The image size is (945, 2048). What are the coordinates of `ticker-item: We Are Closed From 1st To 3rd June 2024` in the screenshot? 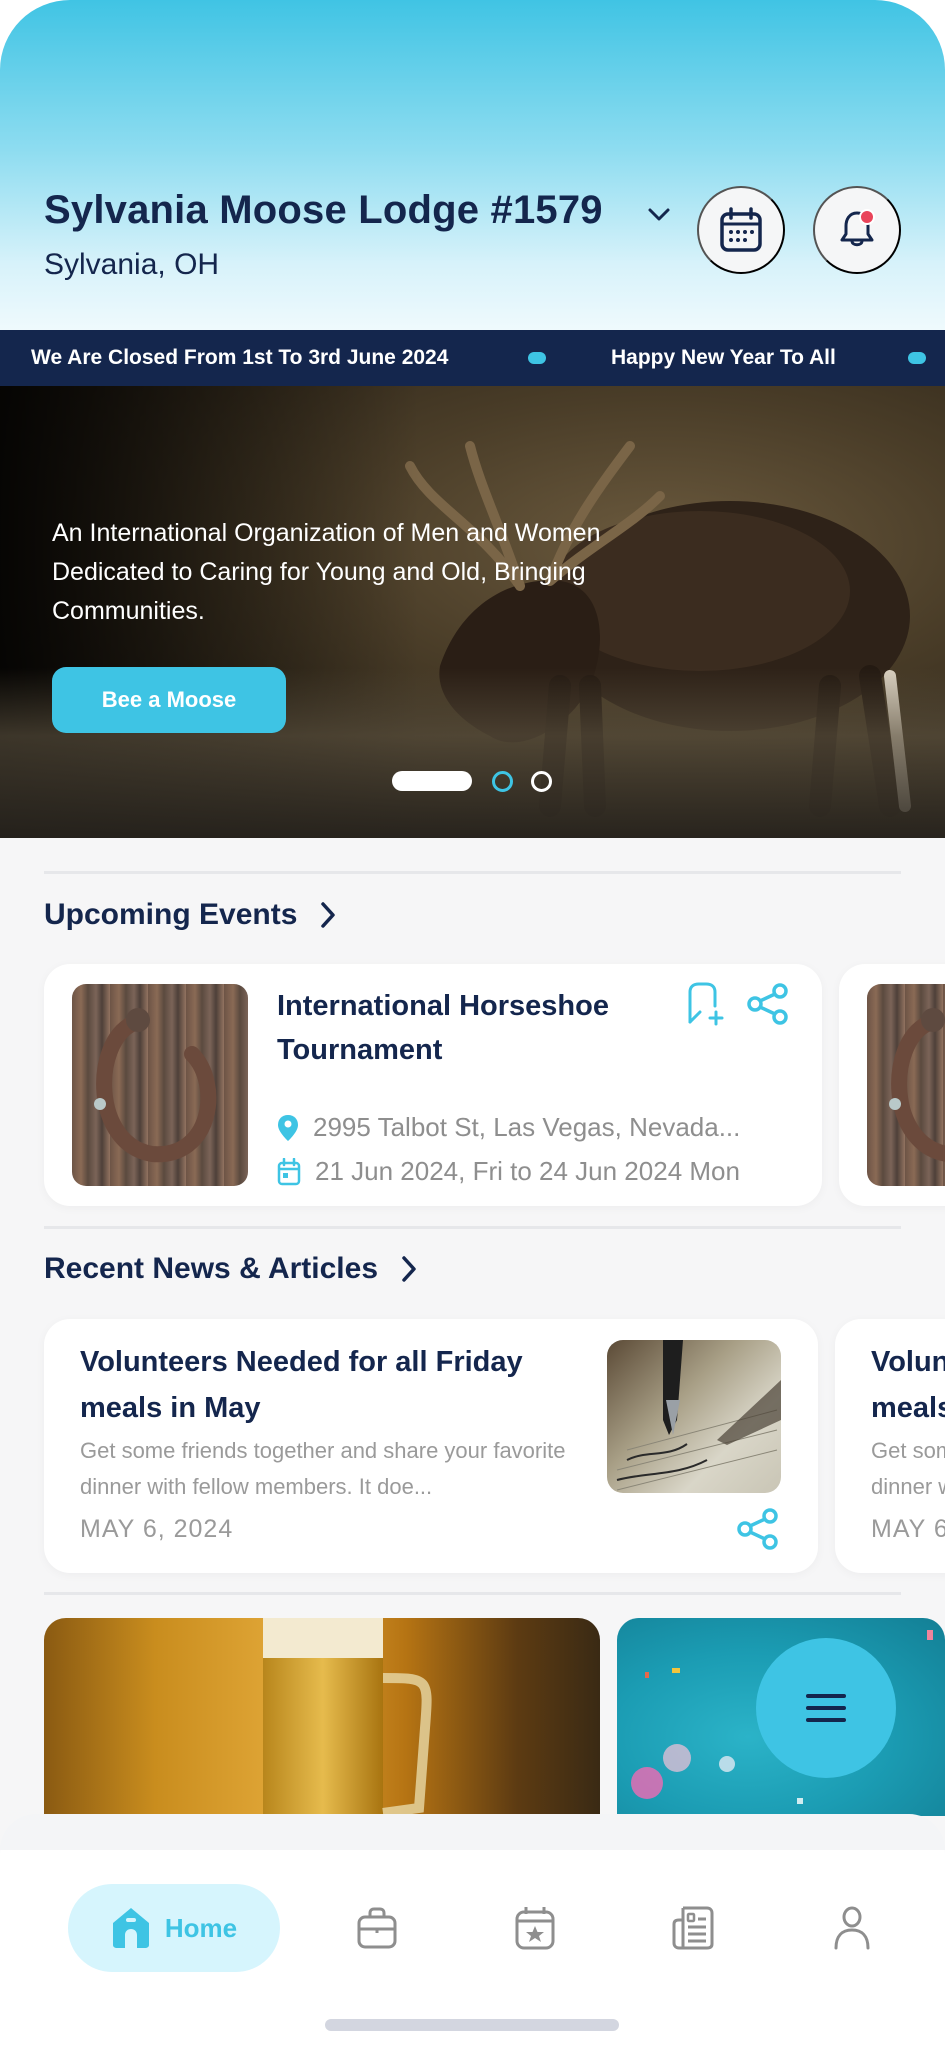 It's located at (240, 357).